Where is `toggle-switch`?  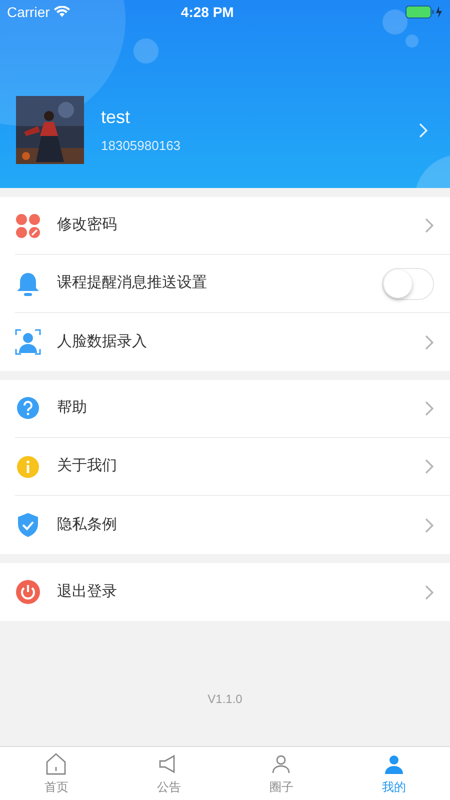
toggle-switch is located at coordinates (408, 284).